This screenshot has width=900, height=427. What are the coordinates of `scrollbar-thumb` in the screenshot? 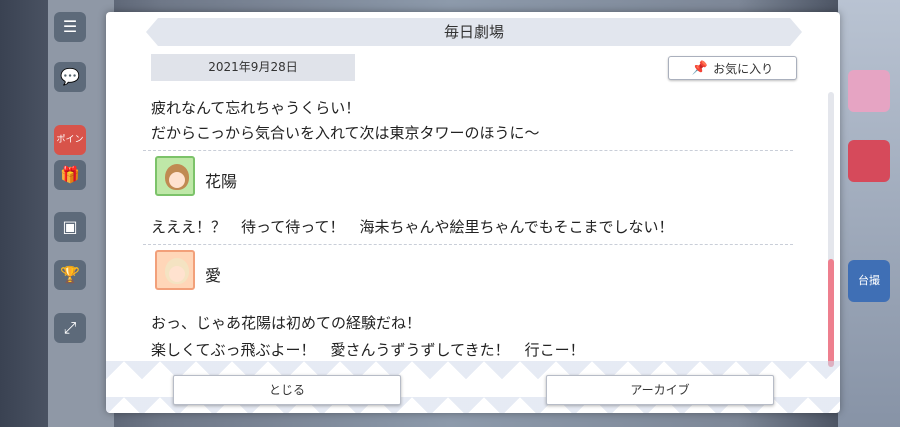 It's located at (831, 313).